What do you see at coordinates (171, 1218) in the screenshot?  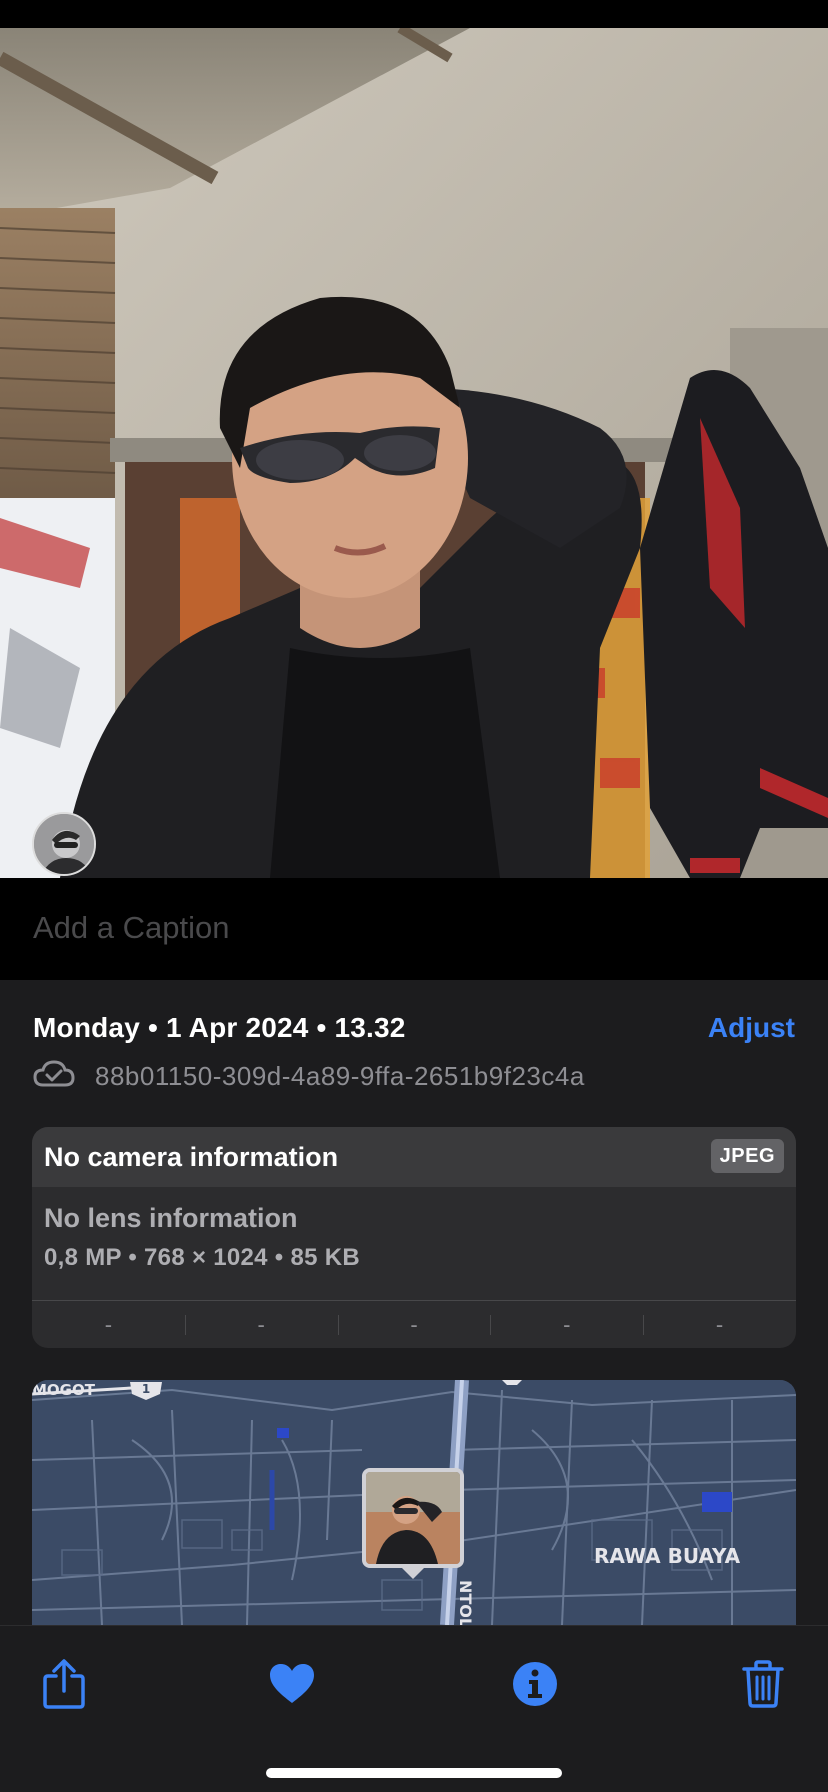 I see `lens-info: No lens information` at bounding box center [171, 1218].